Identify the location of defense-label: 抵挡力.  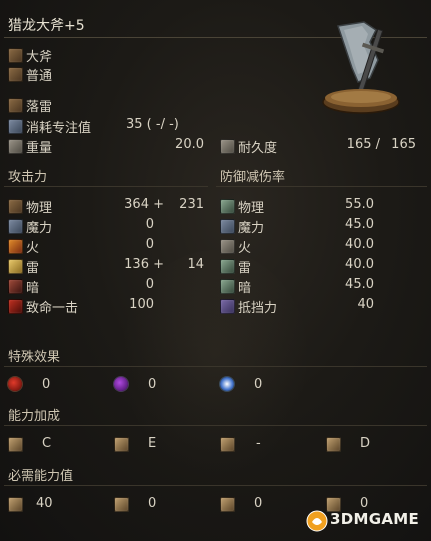
(258, 308).